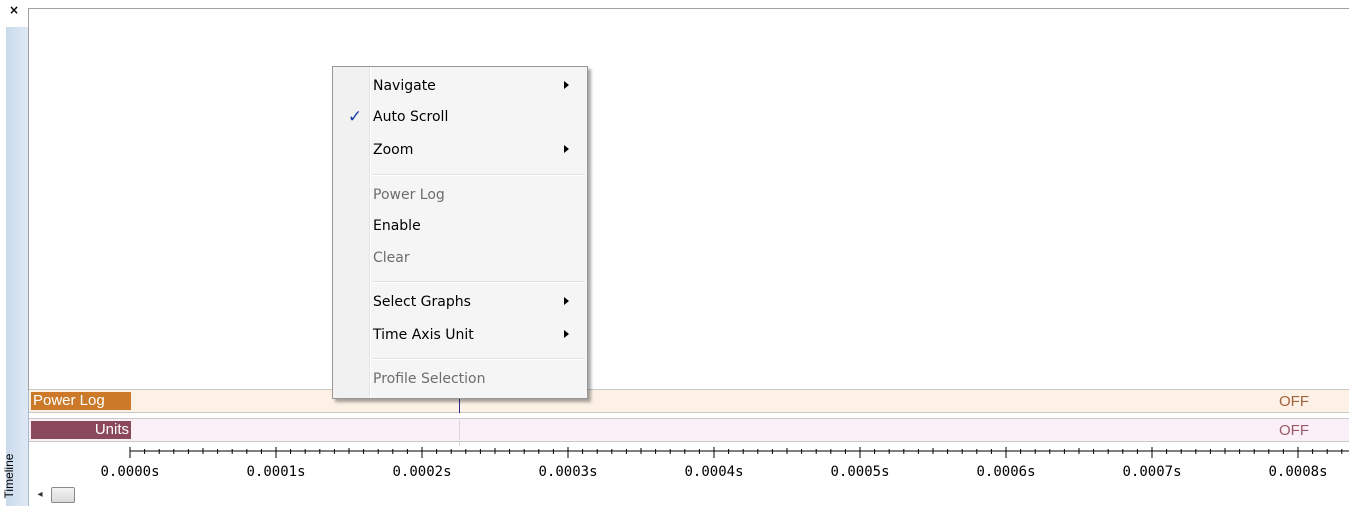 The height and width of the screenshot is (506, 1349). Describe the element at coordinates (81, 430) in the screenshot. I see `units-label: Units` at that location.